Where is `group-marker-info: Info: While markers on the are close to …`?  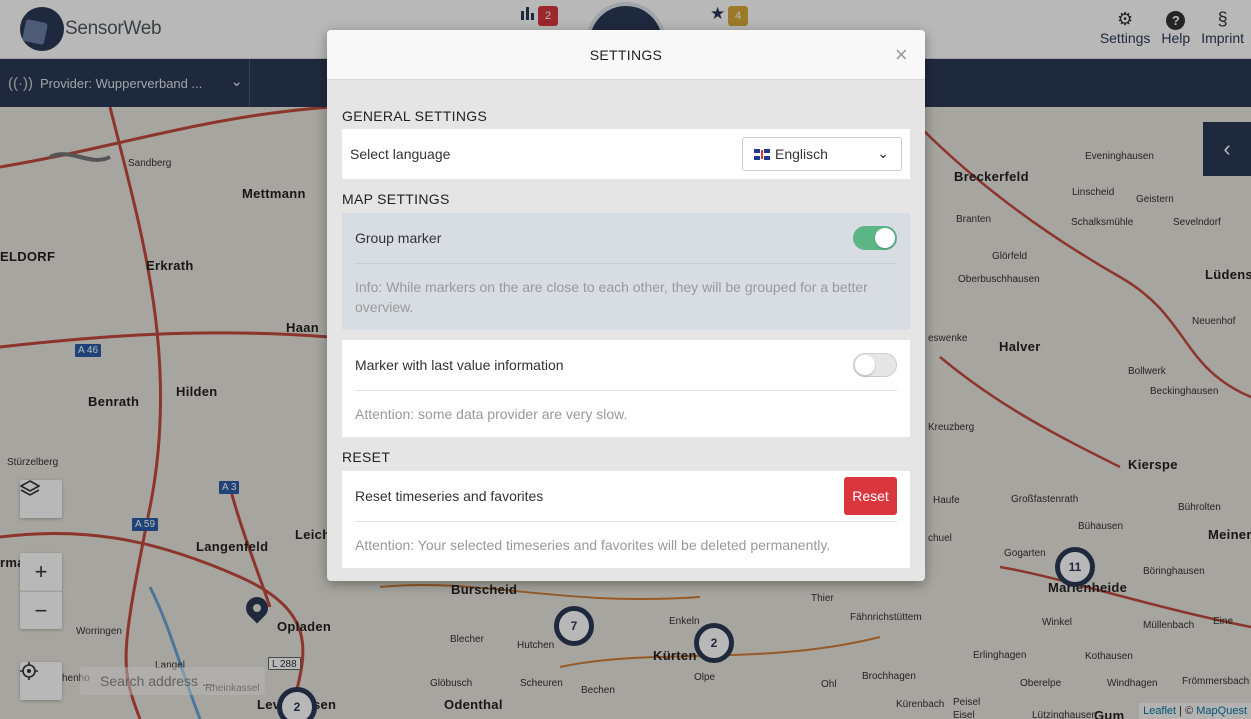 group-marker-info: Info: While markers on the are close to … is located at coordinates (611, 297).